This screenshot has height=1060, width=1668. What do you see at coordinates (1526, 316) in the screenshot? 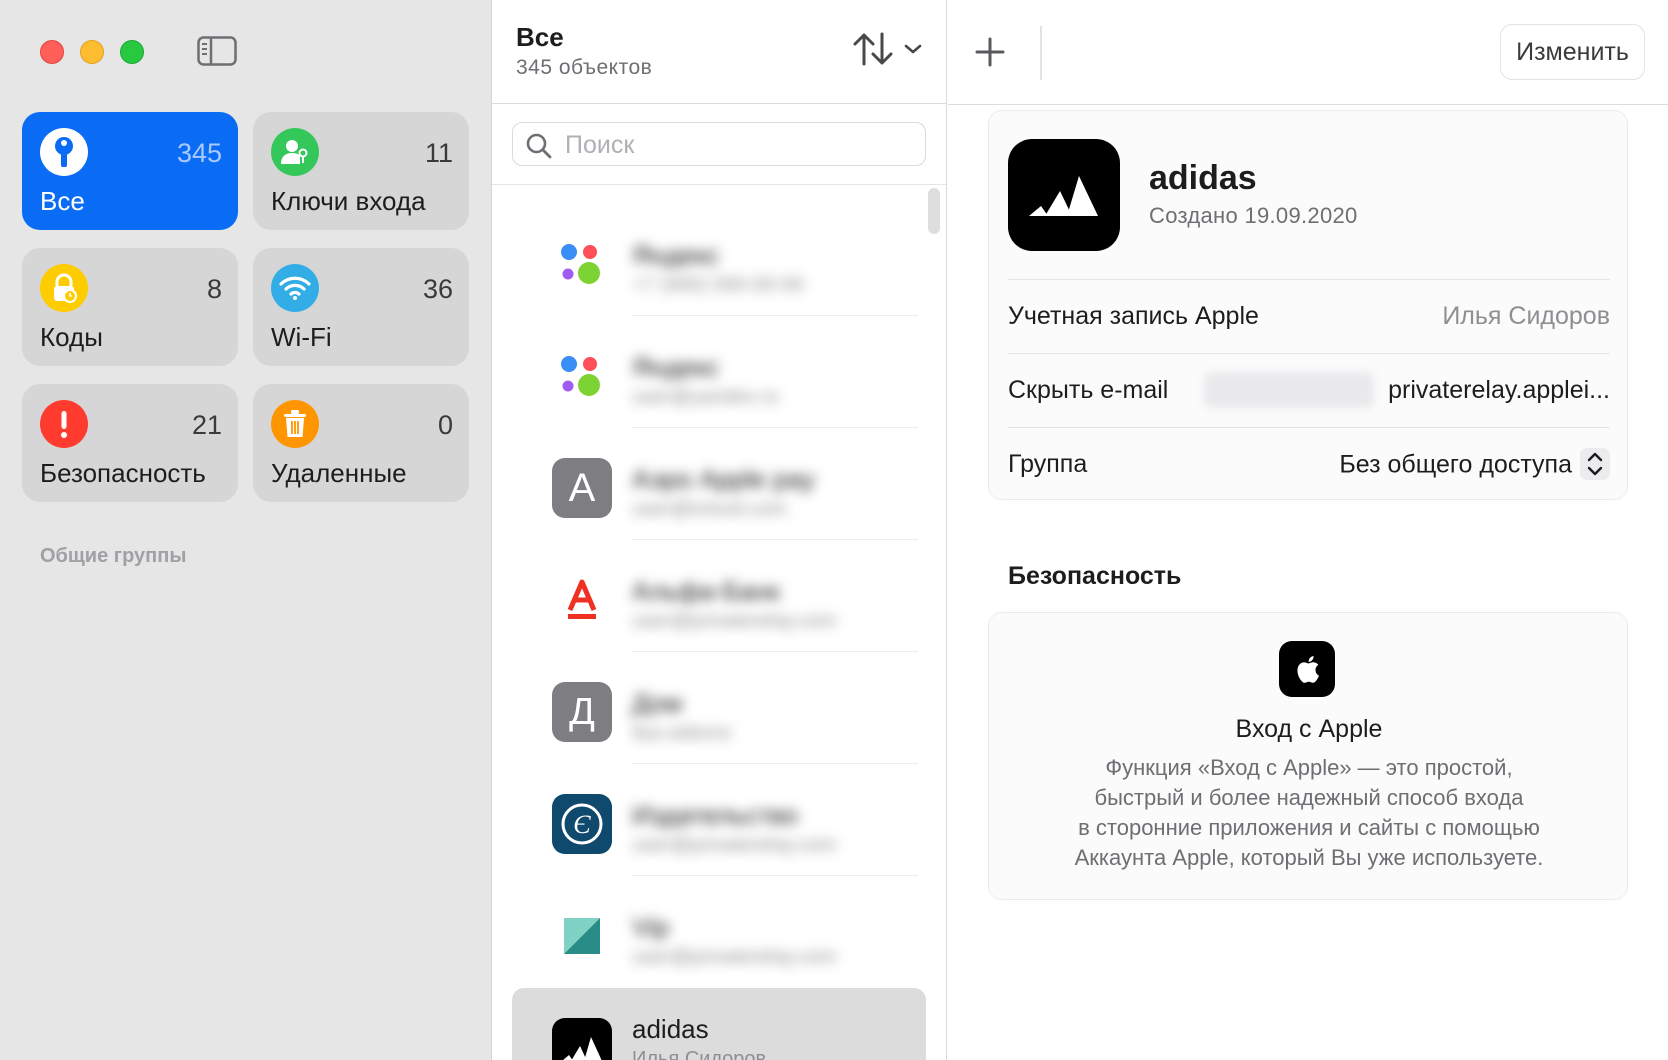
I see `field-value: Илья Сидоров` at bounding box center [1526, 316].